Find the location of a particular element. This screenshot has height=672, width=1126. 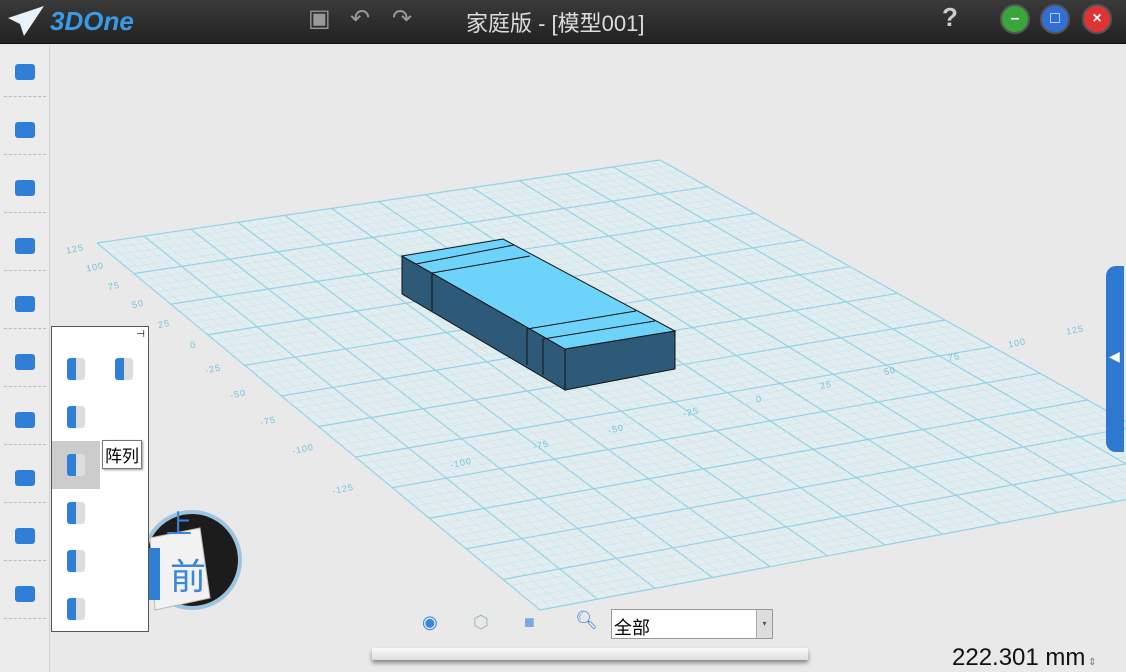

array-icon is located at coordinates (76, 465).